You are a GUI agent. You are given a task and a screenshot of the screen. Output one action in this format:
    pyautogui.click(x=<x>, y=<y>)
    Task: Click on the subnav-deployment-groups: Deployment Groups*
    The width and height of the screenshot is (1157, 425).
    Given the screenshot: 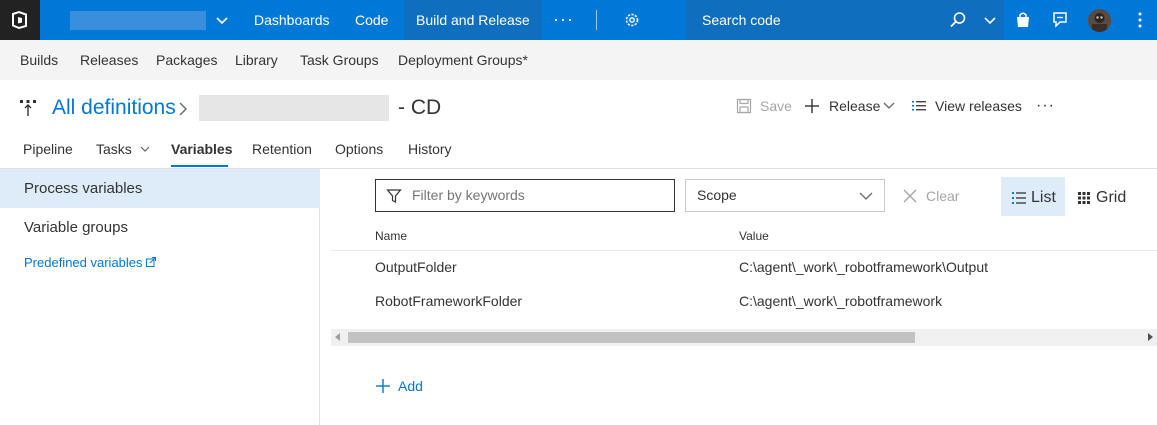 What is the action you would take?
    pyautogui.click(x=463, y=60)
    